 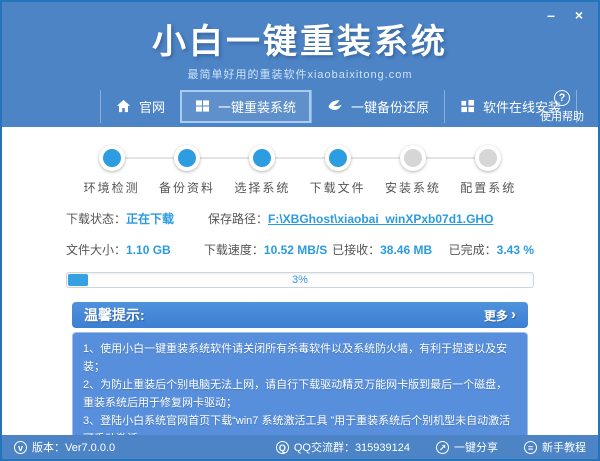 I want to click on download-status-label: 下载状态：, so click(x=96, y=219).